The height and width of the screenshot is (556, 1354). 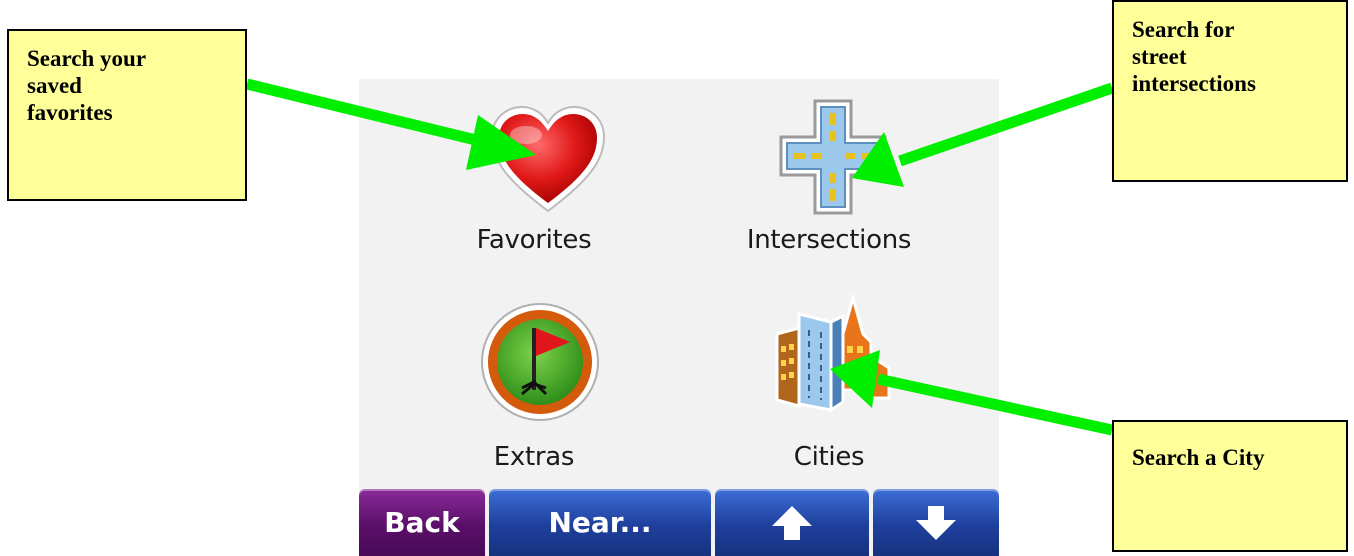 I want to click on intersections-label: Intersections, so click(x=829, y=240).